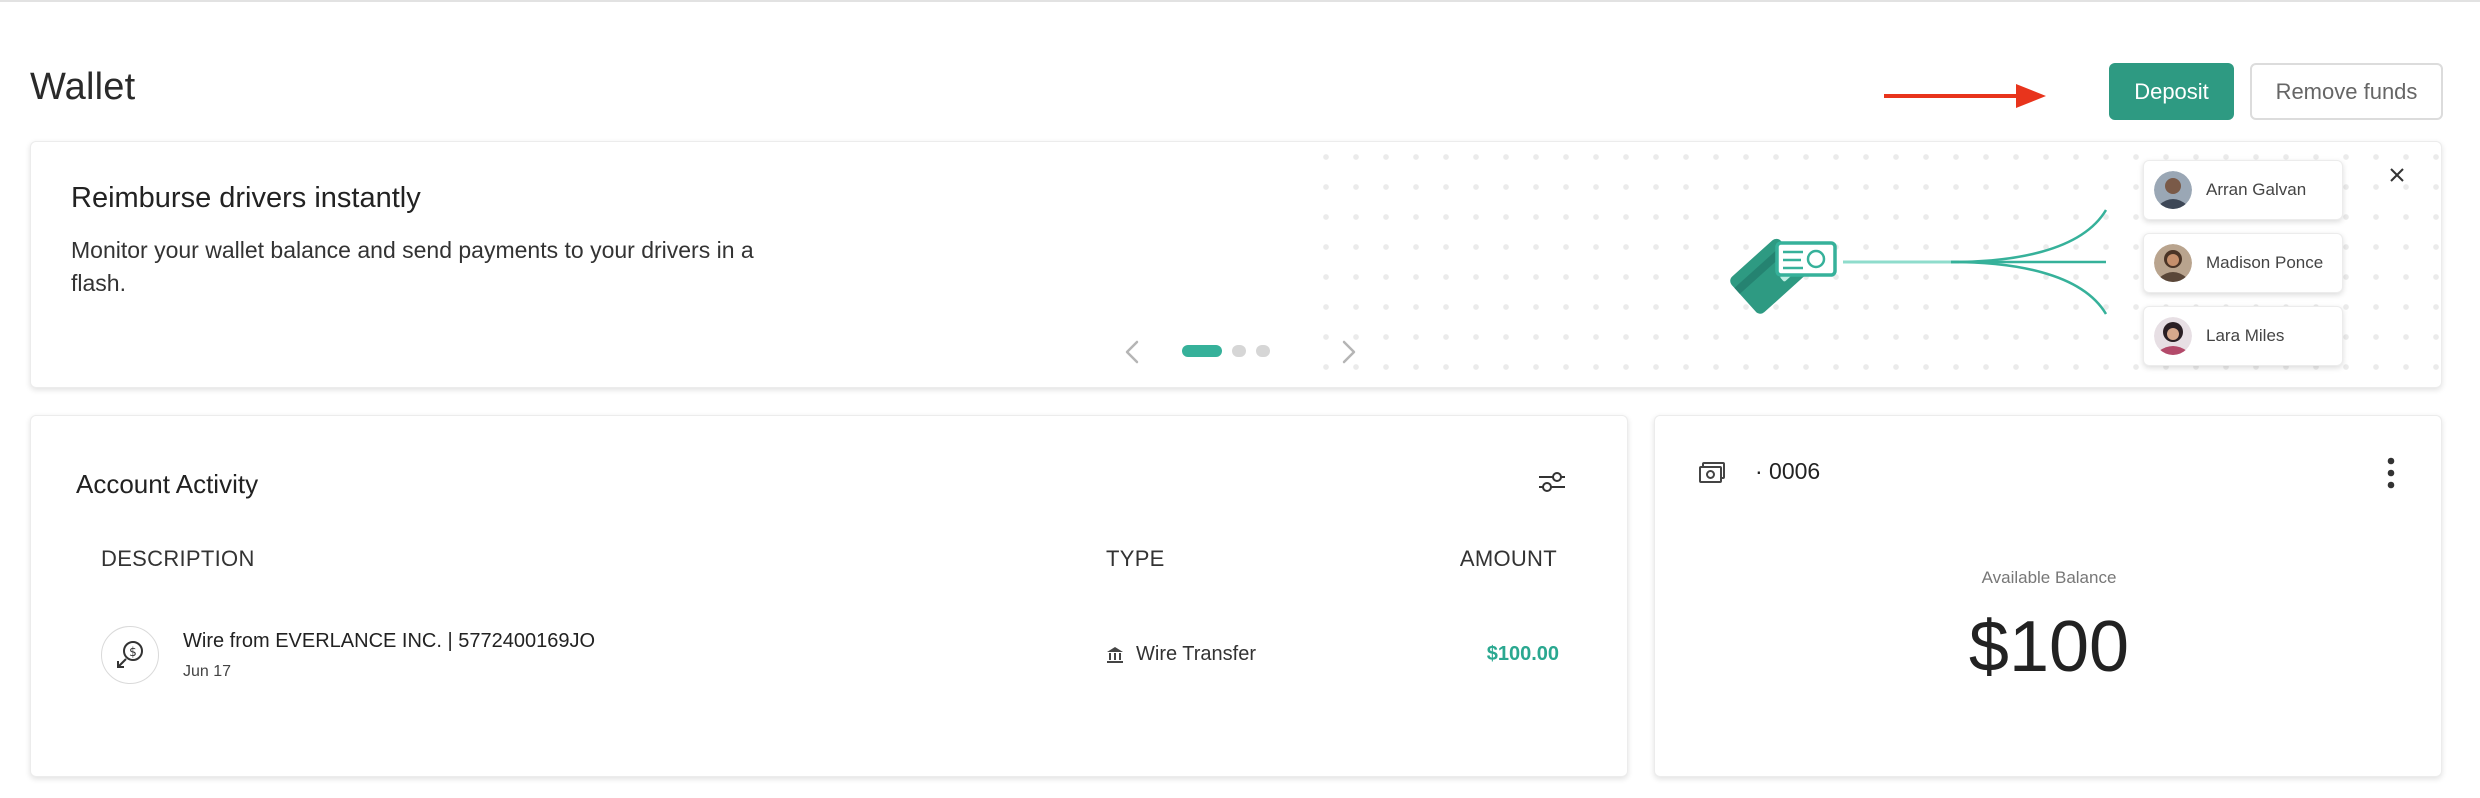 Image resolution: width=2480 pixels, height=798 pixels. I want to click on driver-name: Madison Ponce, so click(2265, 262).